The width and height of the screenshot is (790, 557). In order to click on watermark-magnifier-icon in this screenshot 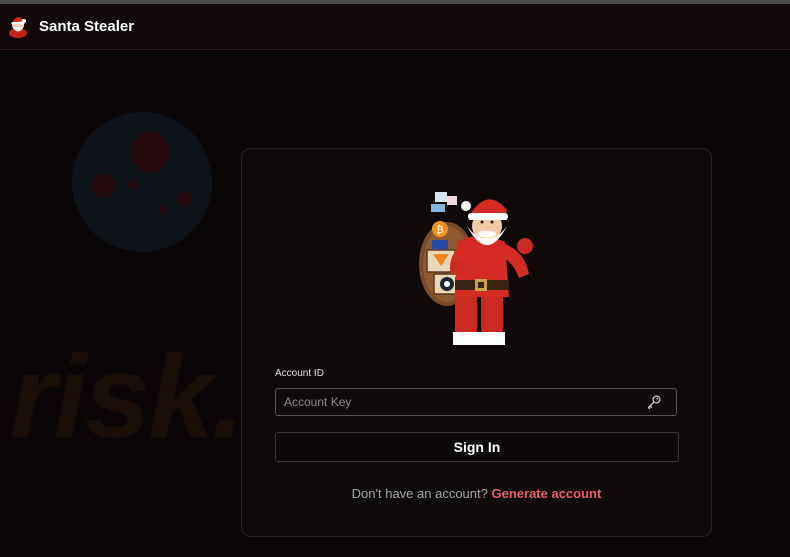, I will do `click(142, 182)`.